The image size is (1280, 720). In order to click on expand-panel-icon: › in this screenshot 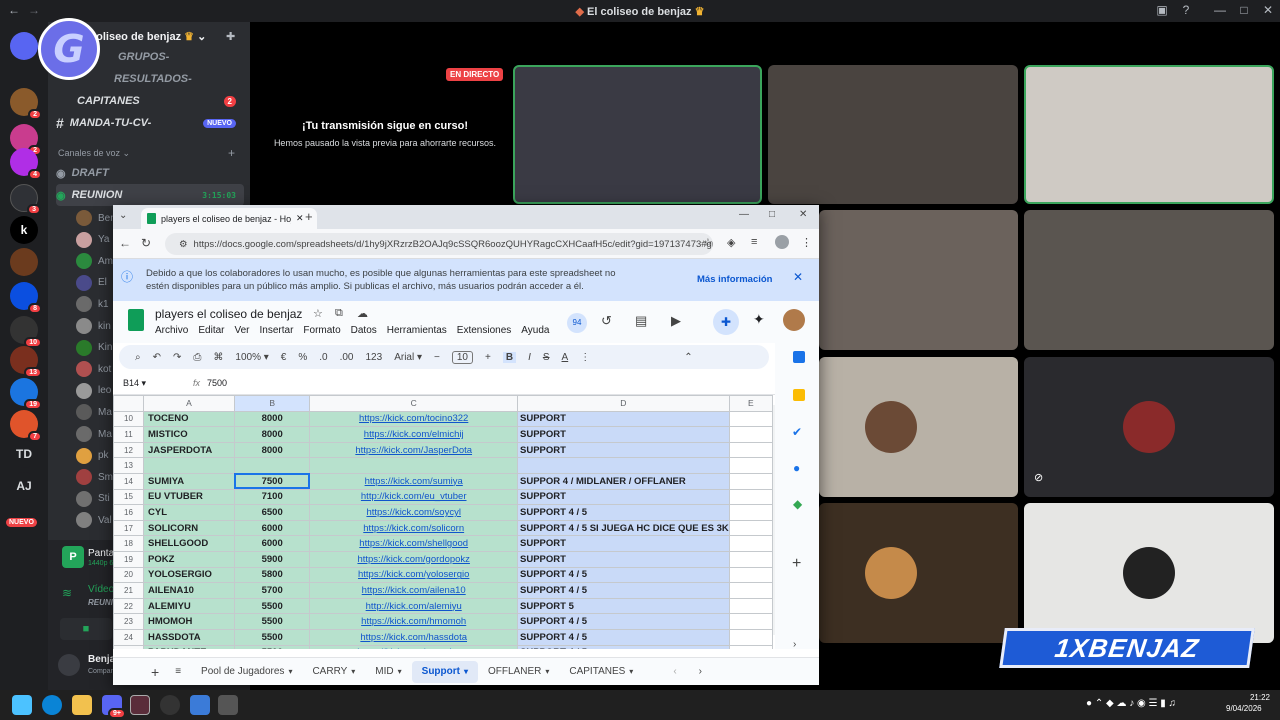, I will do `click(794, 644)`.